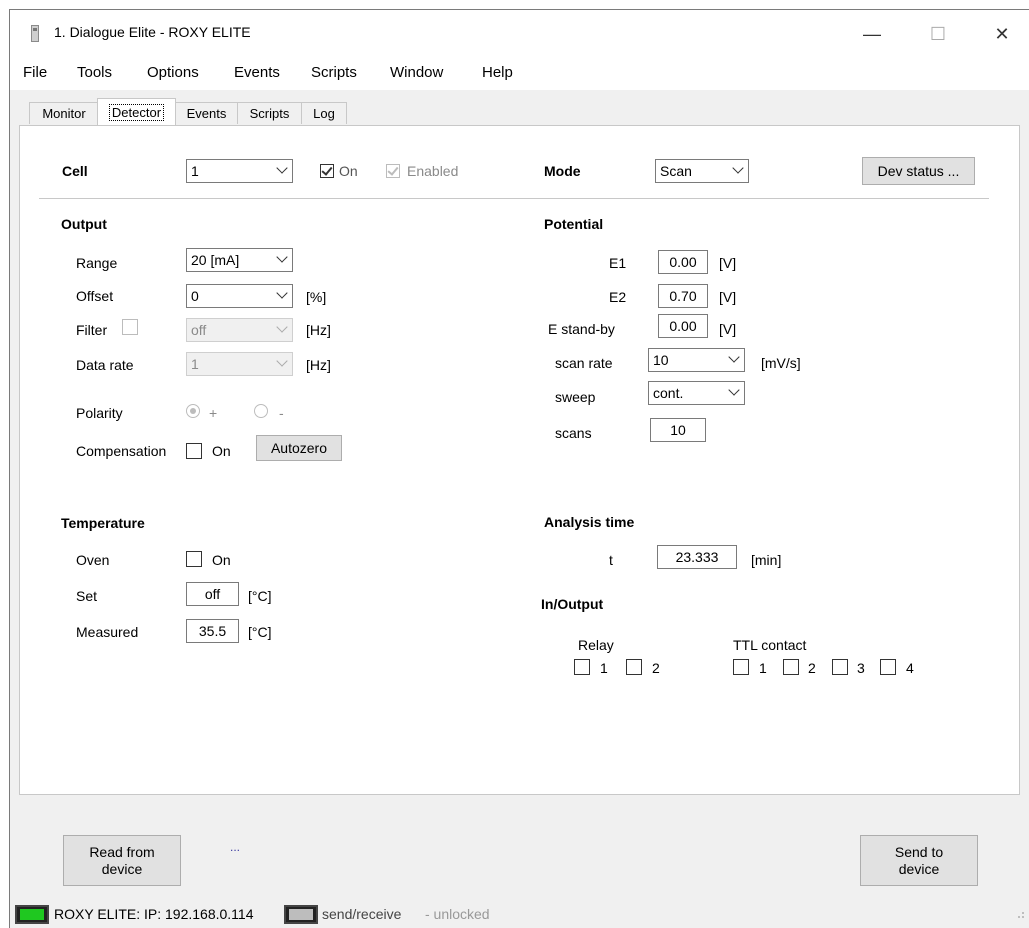 This screenshot has width=1029, height=928. What do you see at coordinates (497, 72) in the screenshot?
I see `menu-help: Help` at bounding box center [497, 72].